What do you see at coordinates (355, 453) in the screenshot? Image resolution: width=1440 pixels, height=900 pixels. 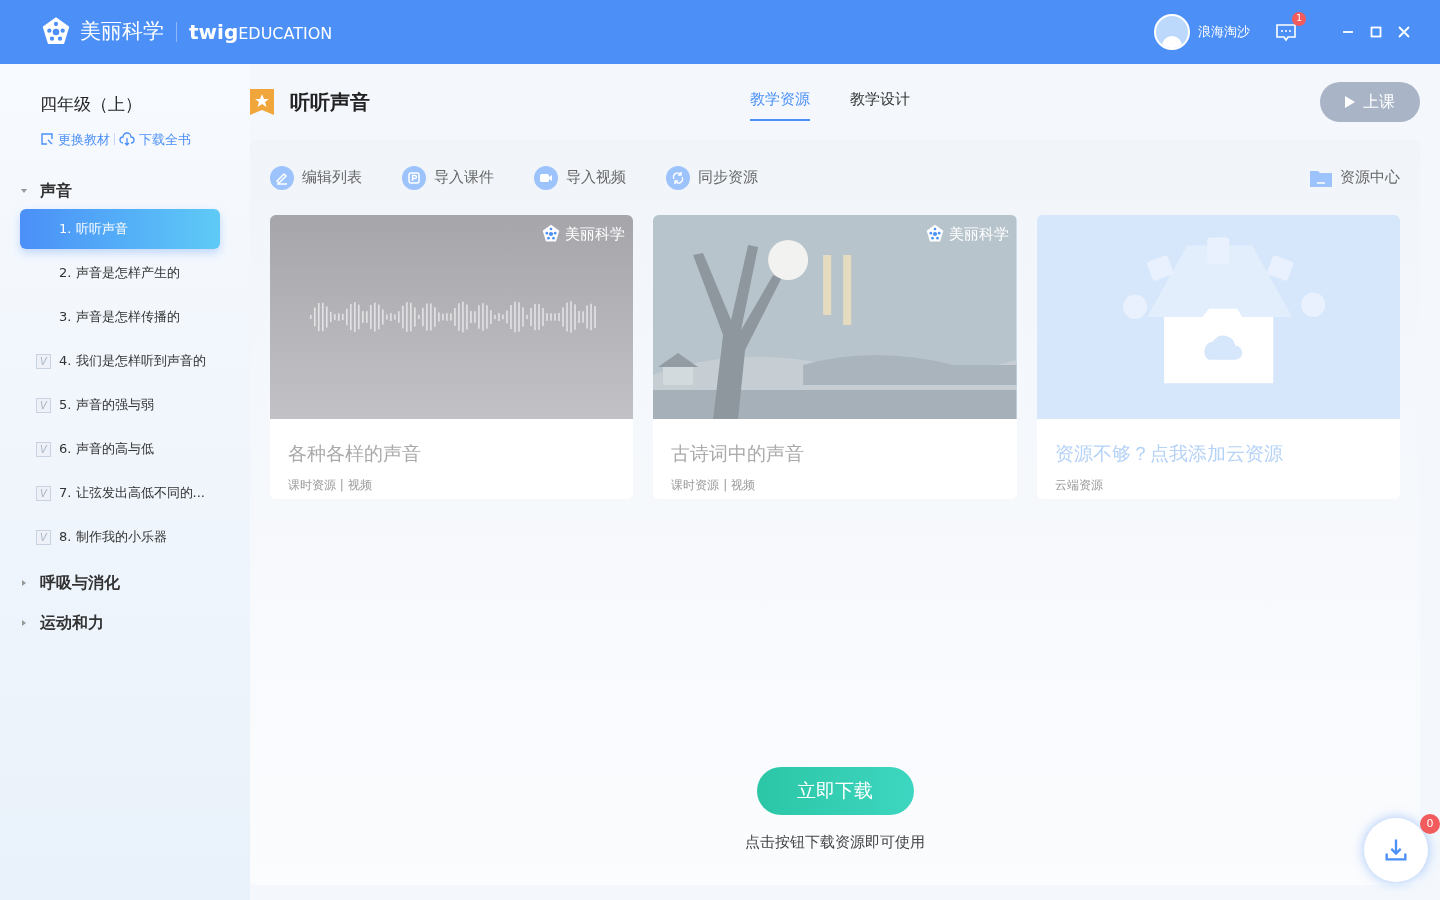 I see `card-title: 各种各样的声音` at bounding box center [355, 453].